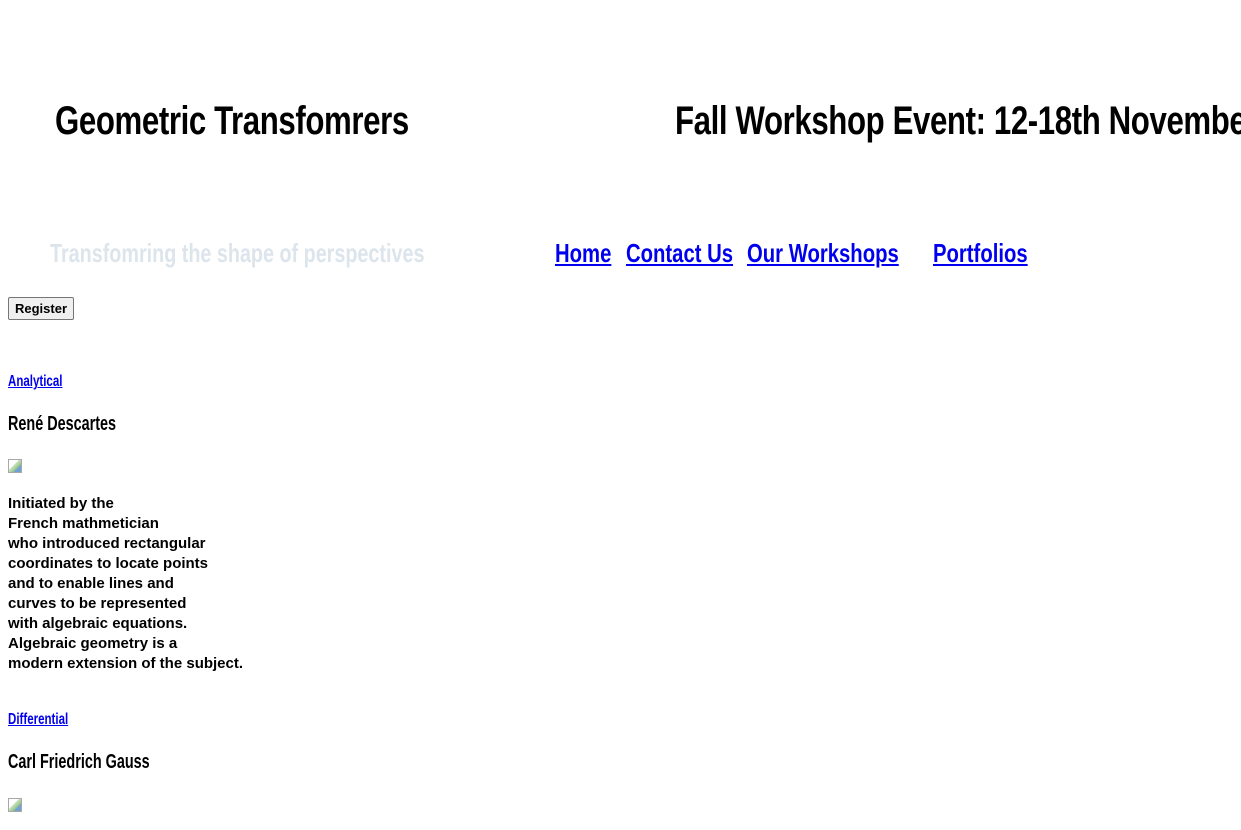 Image resolution: width=1241 pixels, height=830 pixels. I want to click on nav-link-contact: Contact Us, so click(679, 253).